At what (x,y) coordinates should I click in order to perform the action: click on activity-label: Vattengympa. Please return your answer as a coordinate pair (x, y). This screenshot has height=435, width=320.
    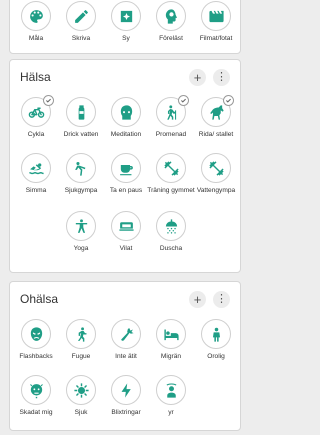
    Looking at the image, I should click on (216, 190).